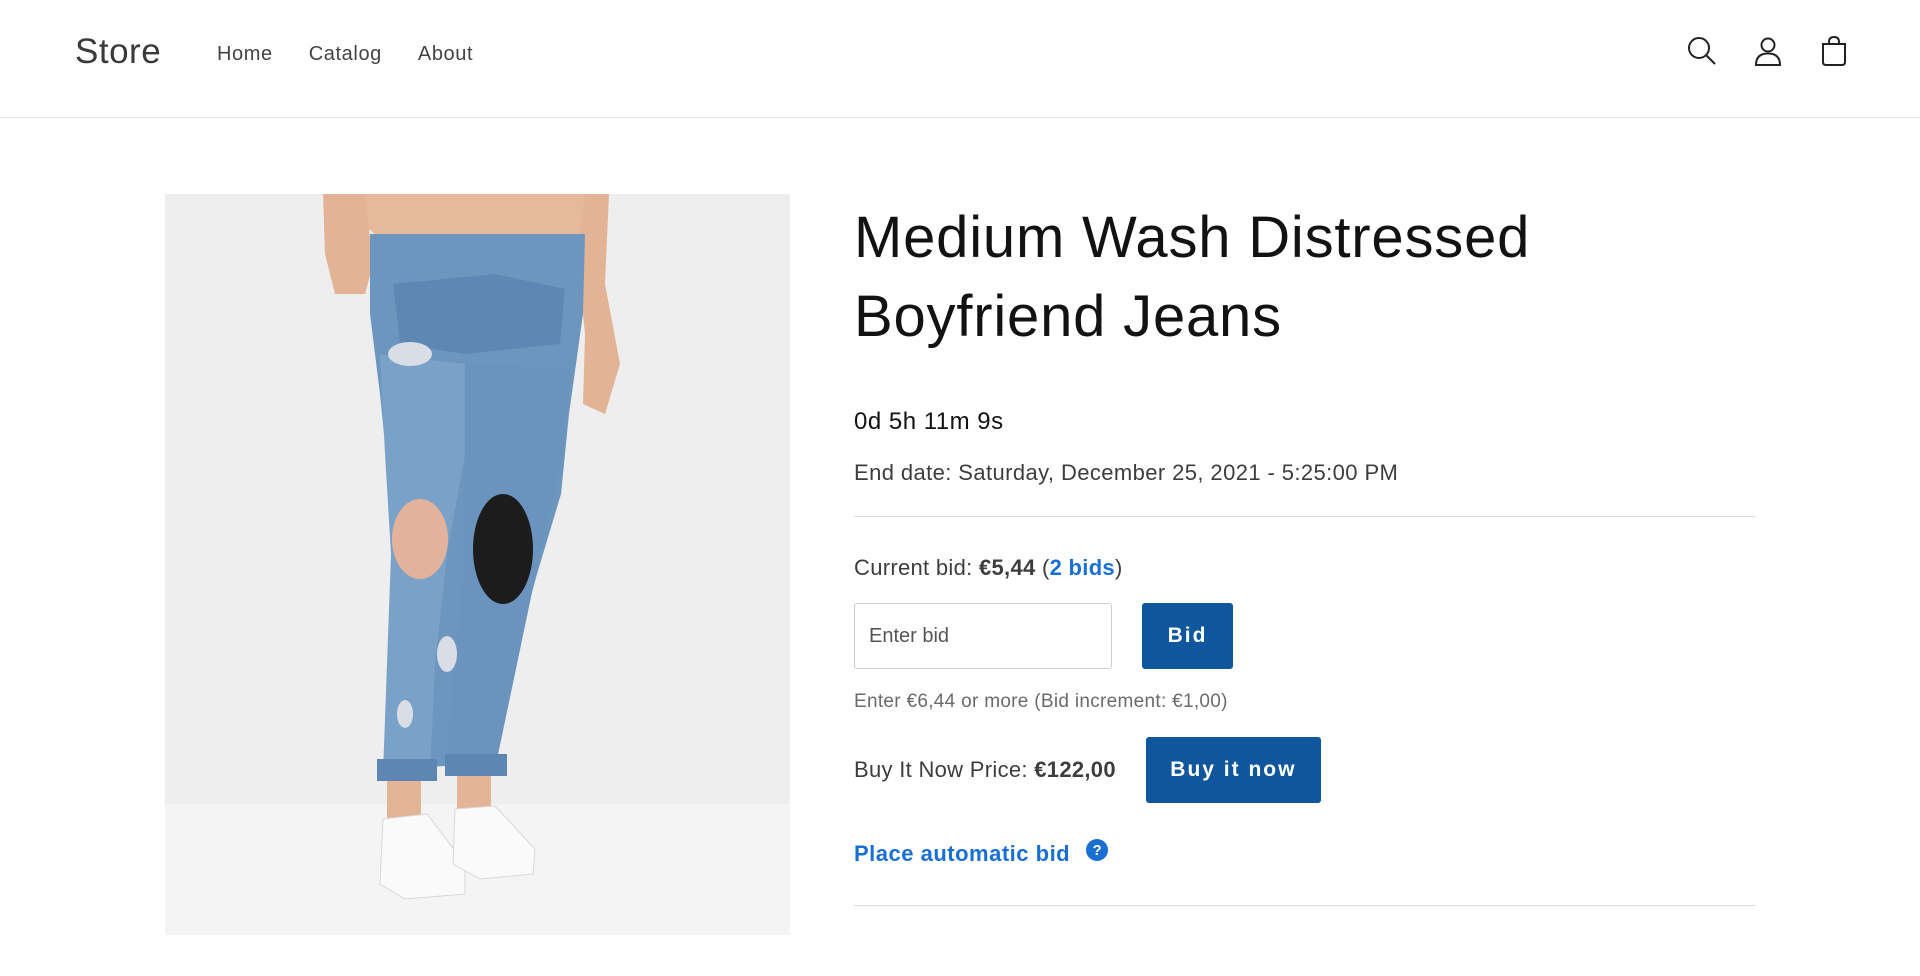 Image resolution: width=1920 pixels, height=976 pixels. Describe the element at coordinates (1834, 51) in the screenshot. I see `cart-icon` at that location.